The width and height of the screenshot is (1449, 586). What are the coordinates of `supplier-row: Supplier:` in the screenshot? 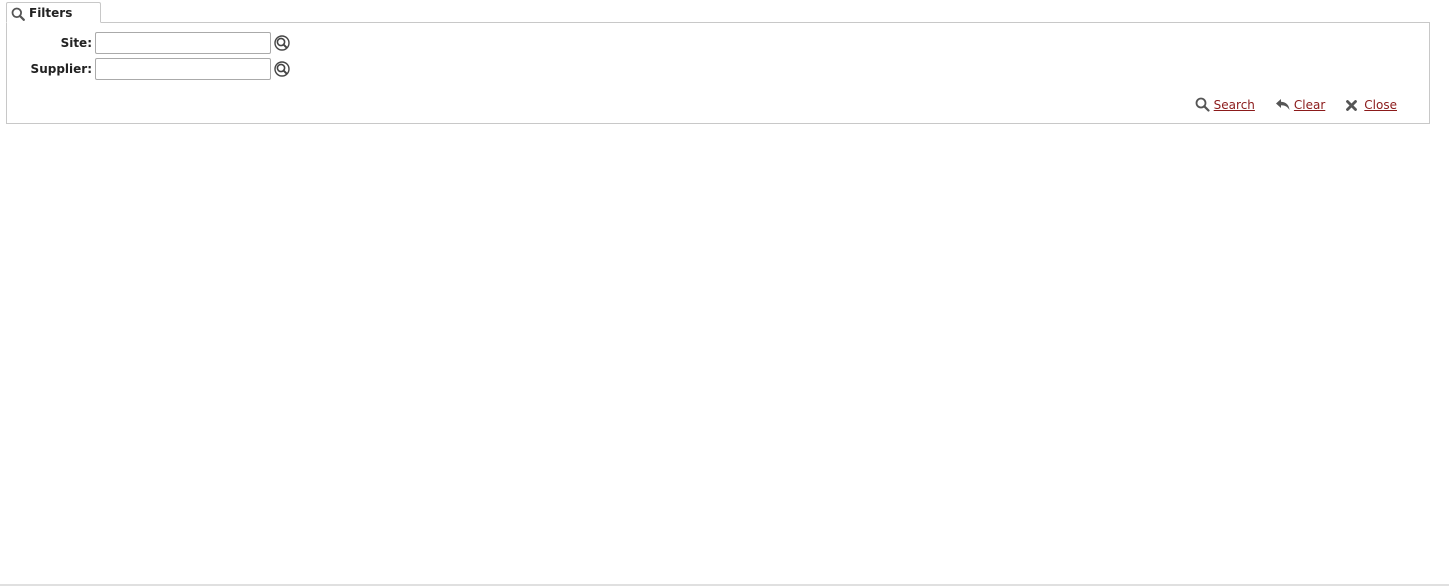 It's located at (149, 69).